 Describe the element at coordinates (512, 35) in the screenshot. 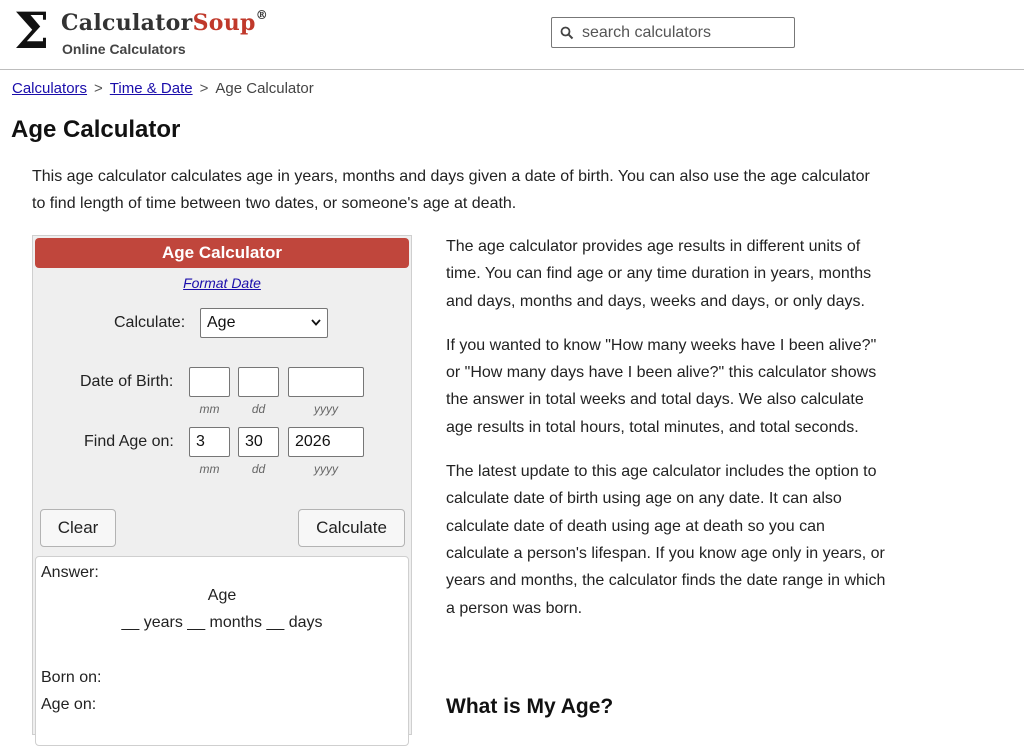

I see `site-header: Σ CalculatorSoup® Online Calculators` at that location.